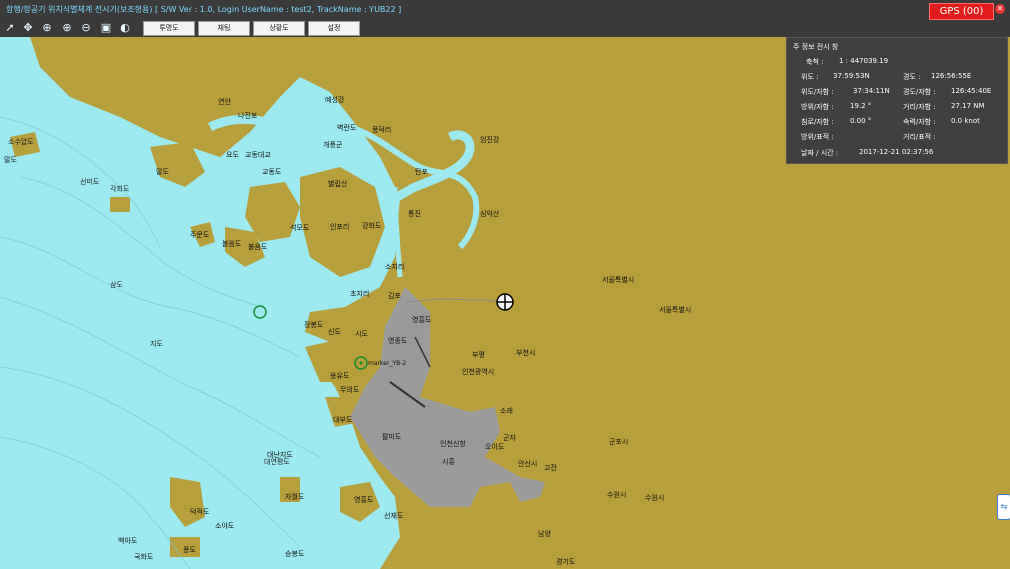 This screenshot has width=1010, height=569. I want to click on gps-button: GPS (00), so click(961, 11).